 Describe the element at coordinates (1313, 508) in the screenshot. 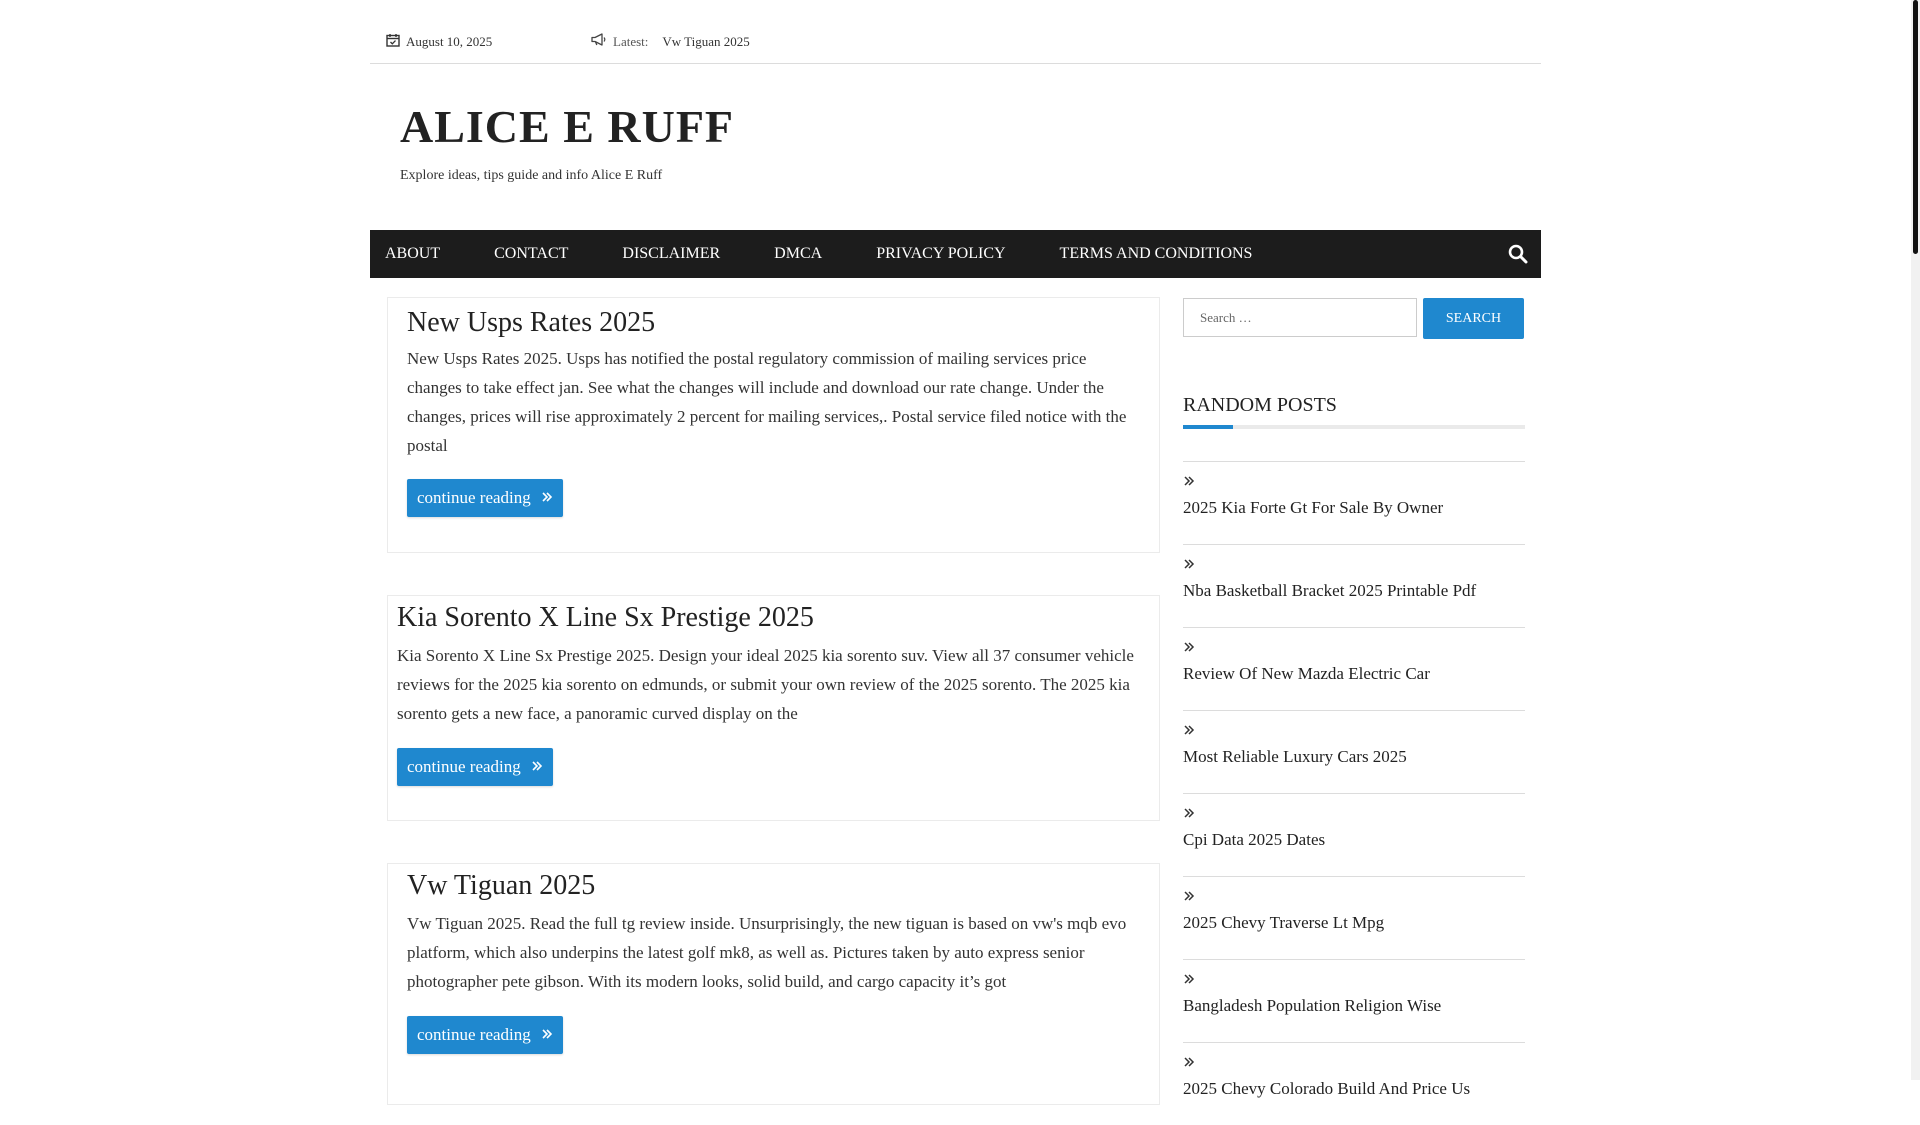

I see `random-post-link: 2025 Kia Forte Gt For Sale By Owner` at that location.